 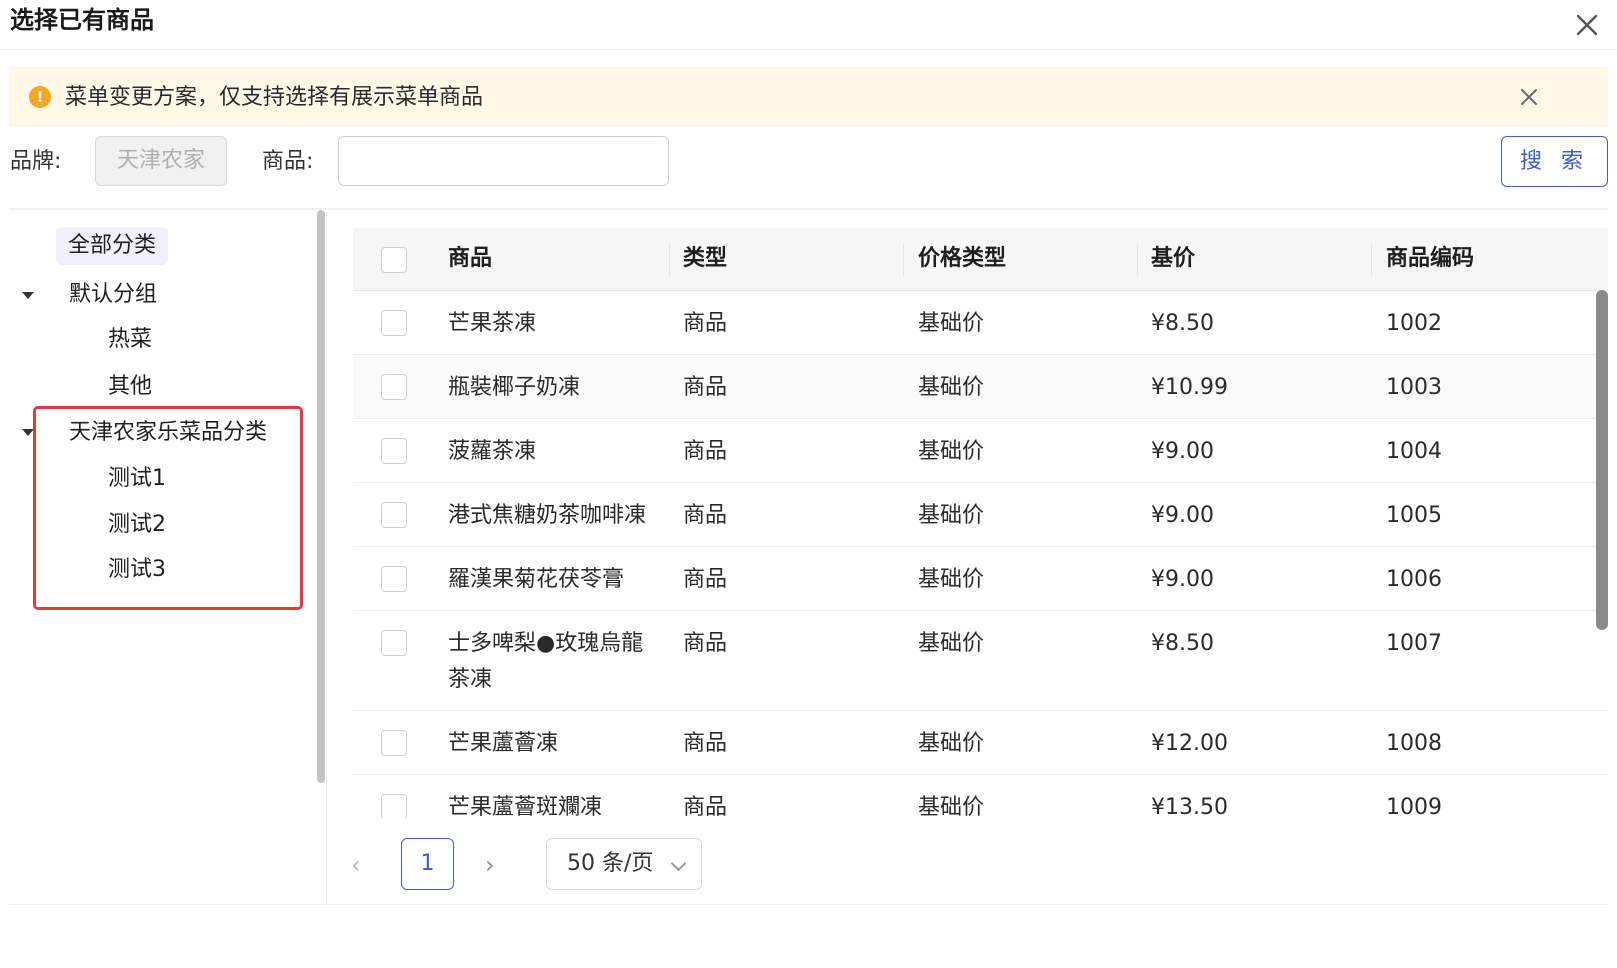 I want to click on search-button: 搜 索, so click(x=1554, y=161).